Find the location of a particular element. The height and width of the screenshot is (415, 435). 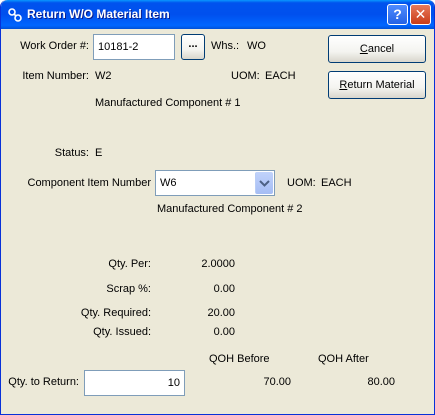

qoh-before-label: QOH Before is located at coordinates (239, 359).